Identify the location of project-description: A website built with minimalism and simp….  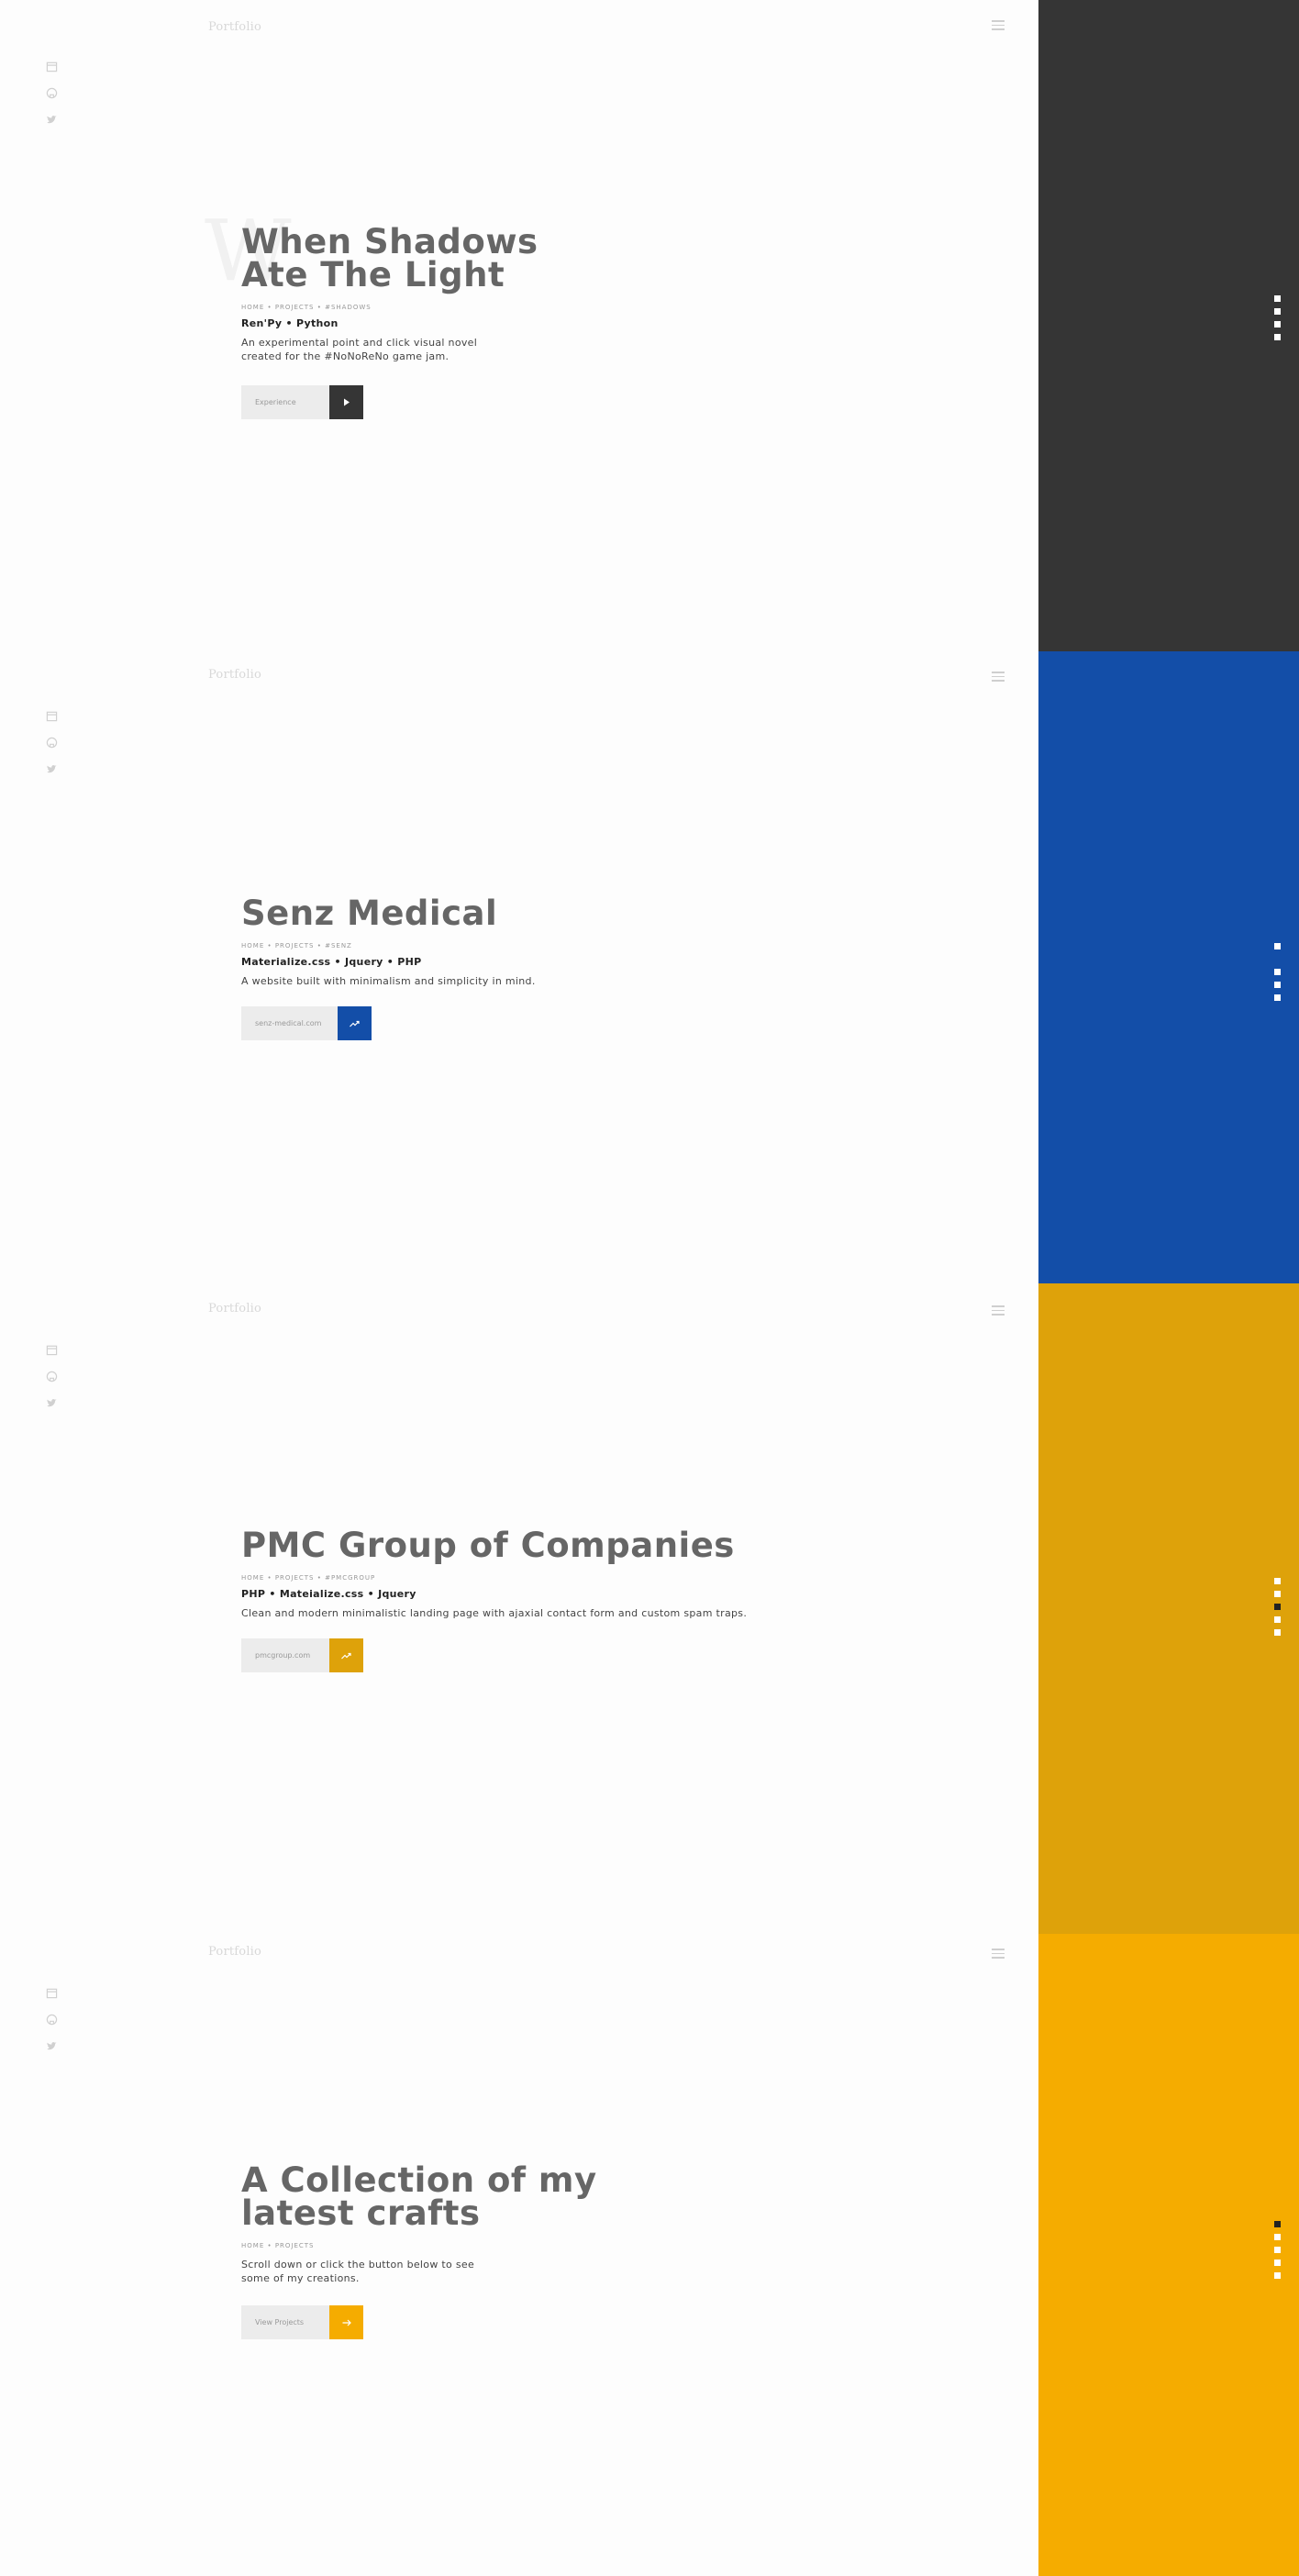
(388, 981).